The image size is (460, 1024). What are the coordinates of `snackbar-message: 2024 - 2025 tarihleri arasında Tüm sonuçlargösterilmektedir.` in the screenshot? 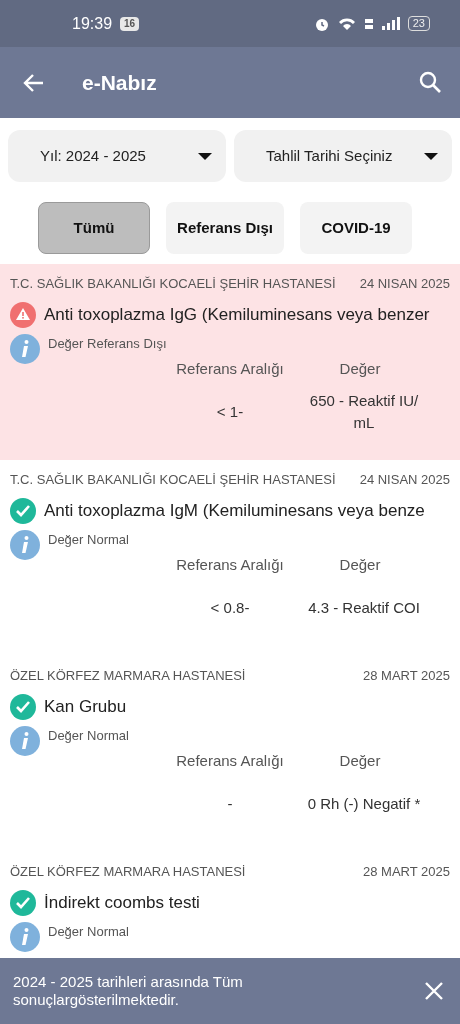 It's located at (128, 991).